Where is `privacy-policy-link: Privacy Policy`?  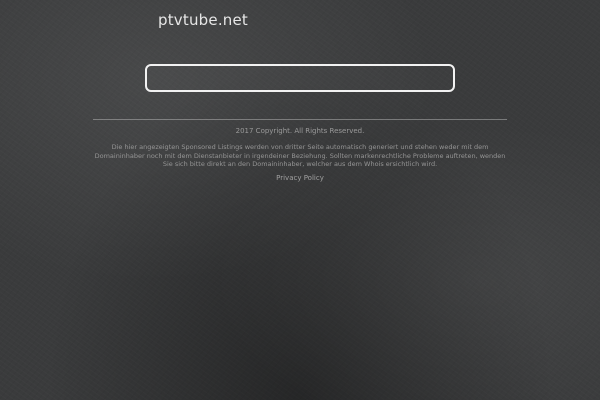 privacy-policy-link: Privacy Policy is located at coordinates (300, 178).